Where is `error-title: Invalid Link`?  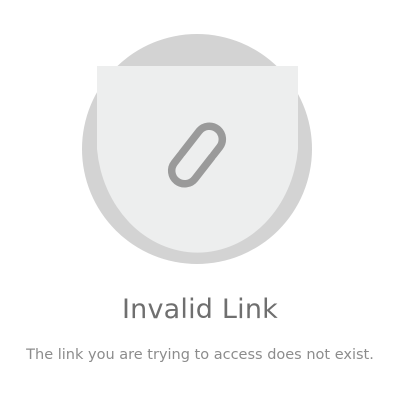
error-title: Invalid Link is located at coordinates (199, 309).